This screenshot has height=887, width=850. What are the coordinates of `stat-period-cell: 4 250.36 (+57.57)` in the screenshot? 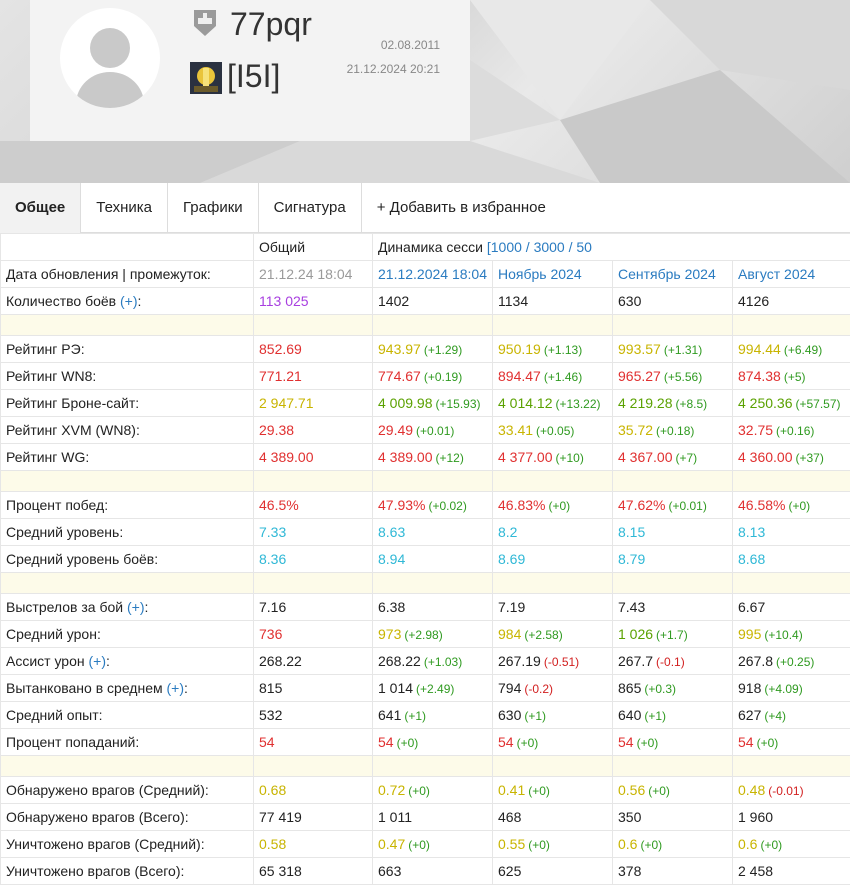 It's located at (790, 403).